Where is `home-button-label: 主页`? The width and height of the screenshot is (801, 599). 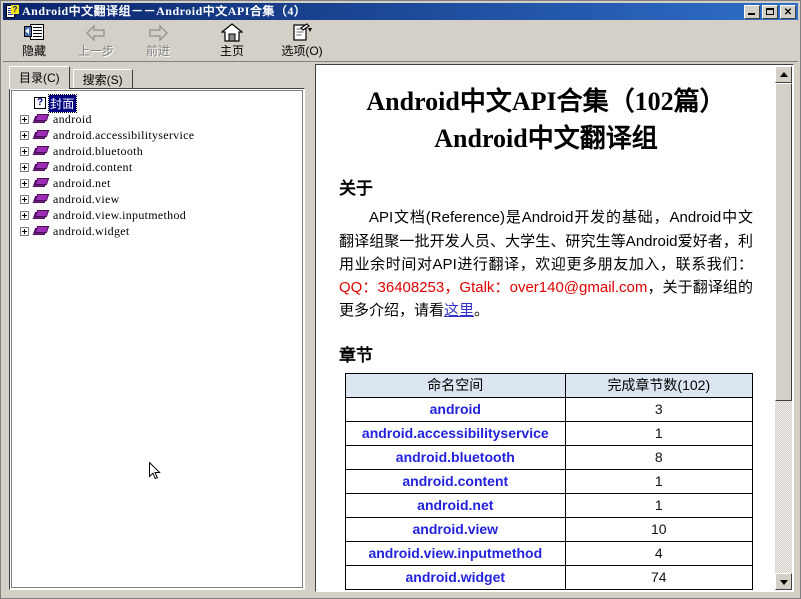 home-button-label: 主页 is located at coordinates (231, 51).